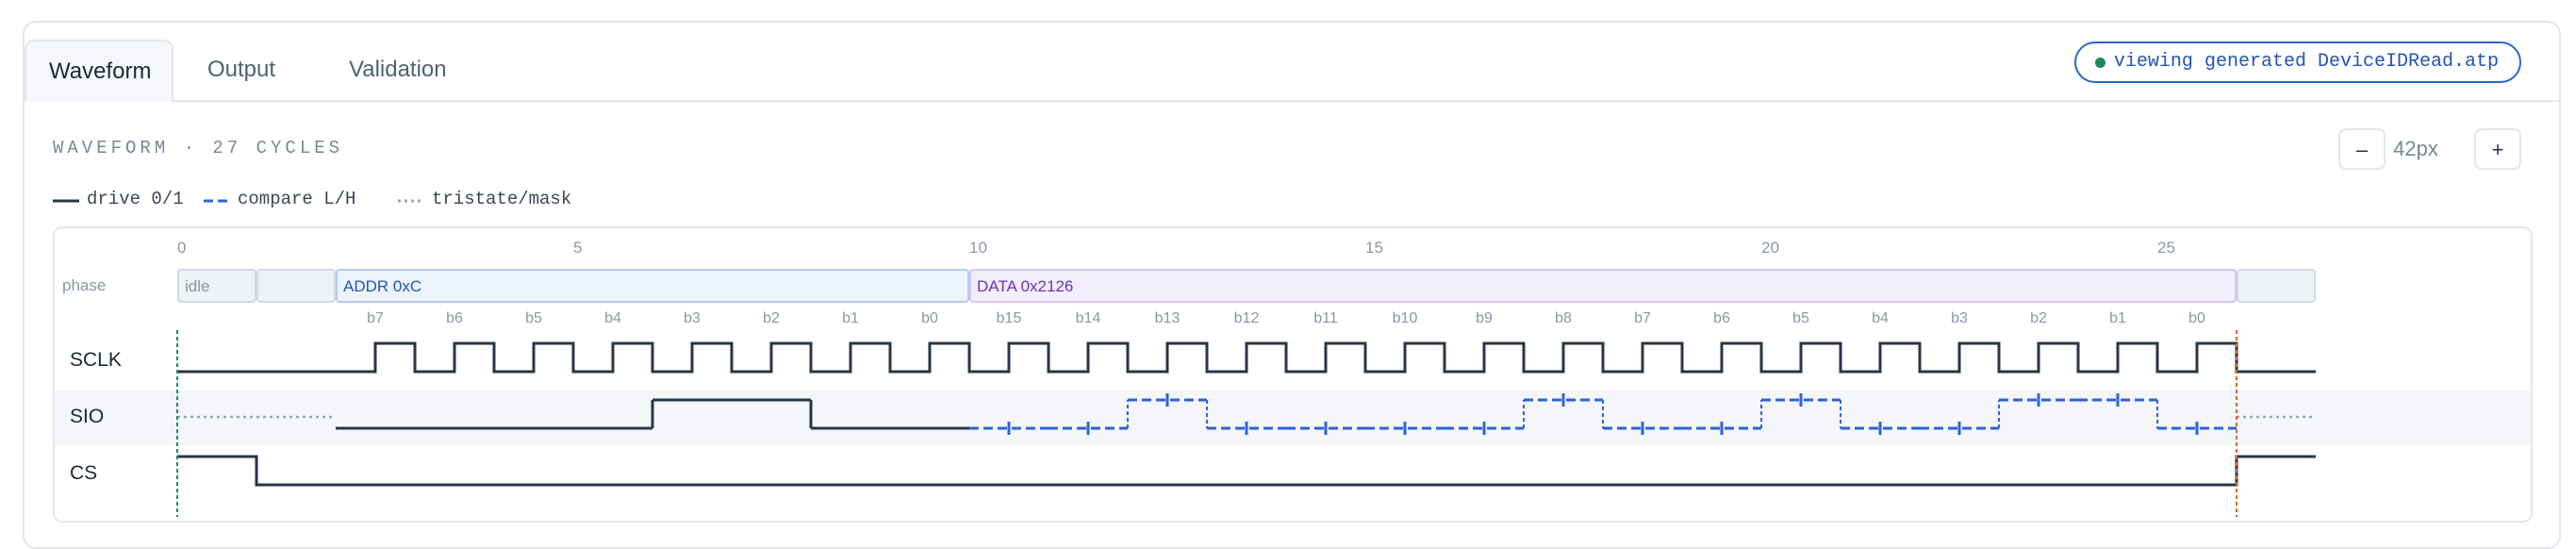  Describe the element at coordinates (2166, 248) in the screenshot. I see `cycle-tick-label: 25` at that location.